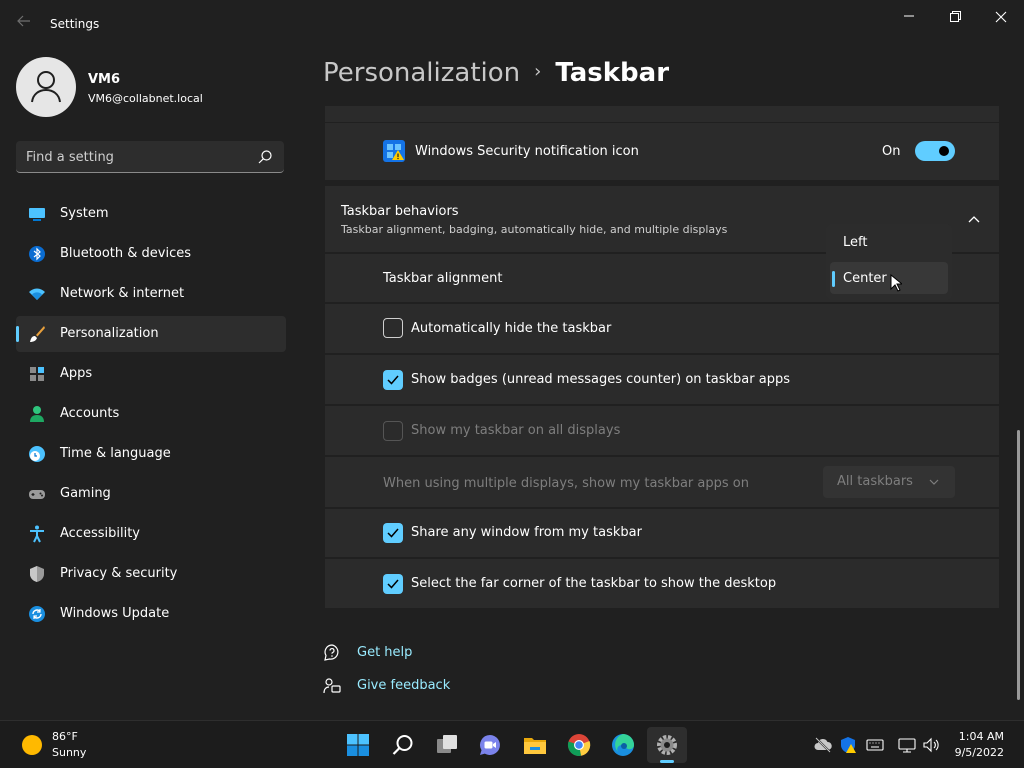 This screenshot has height=768, width=1024. Describe the element at coordinates (37, 334) in the screenshot. I see `brush-icon` at that location.